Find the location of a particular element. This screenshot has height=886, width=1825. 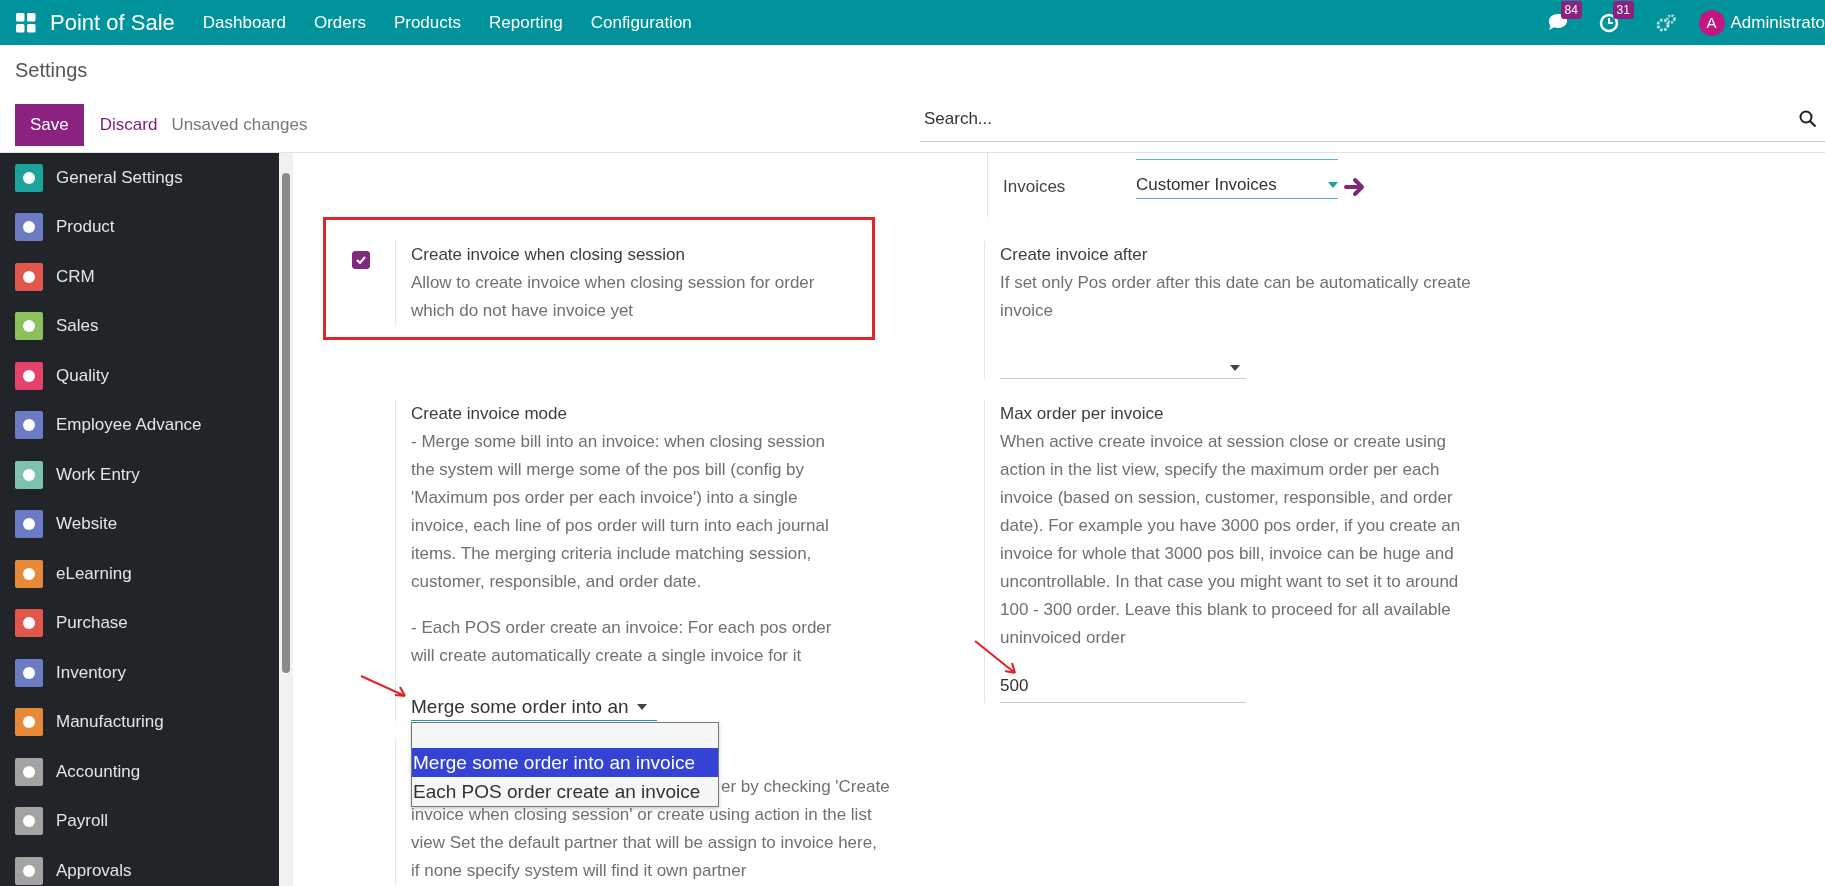

sidebar-item: Inventory is located at coordinates (139, 673).